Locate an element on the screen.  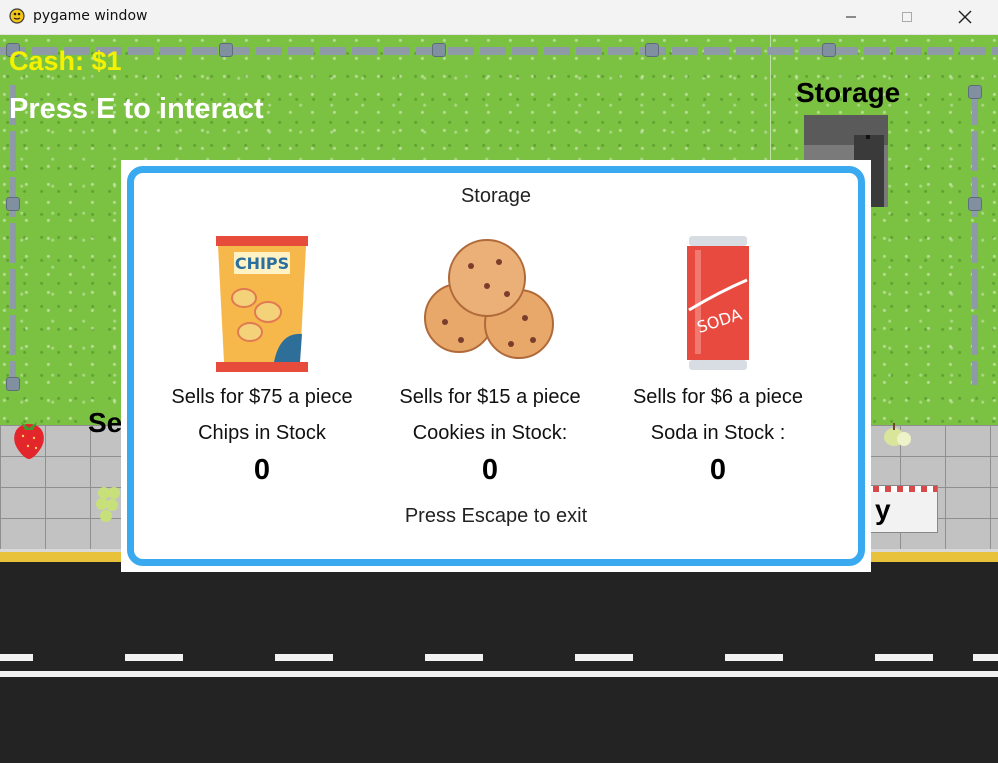
minimize-icon is located at coordinates (851, 17).